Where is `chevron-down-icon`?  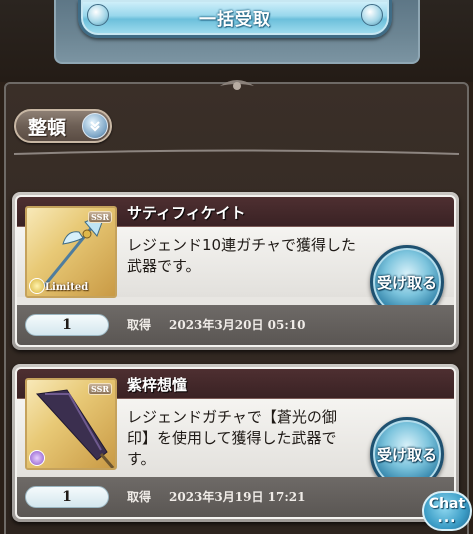
chevron-down-icon is located at coordinates (95, 126).